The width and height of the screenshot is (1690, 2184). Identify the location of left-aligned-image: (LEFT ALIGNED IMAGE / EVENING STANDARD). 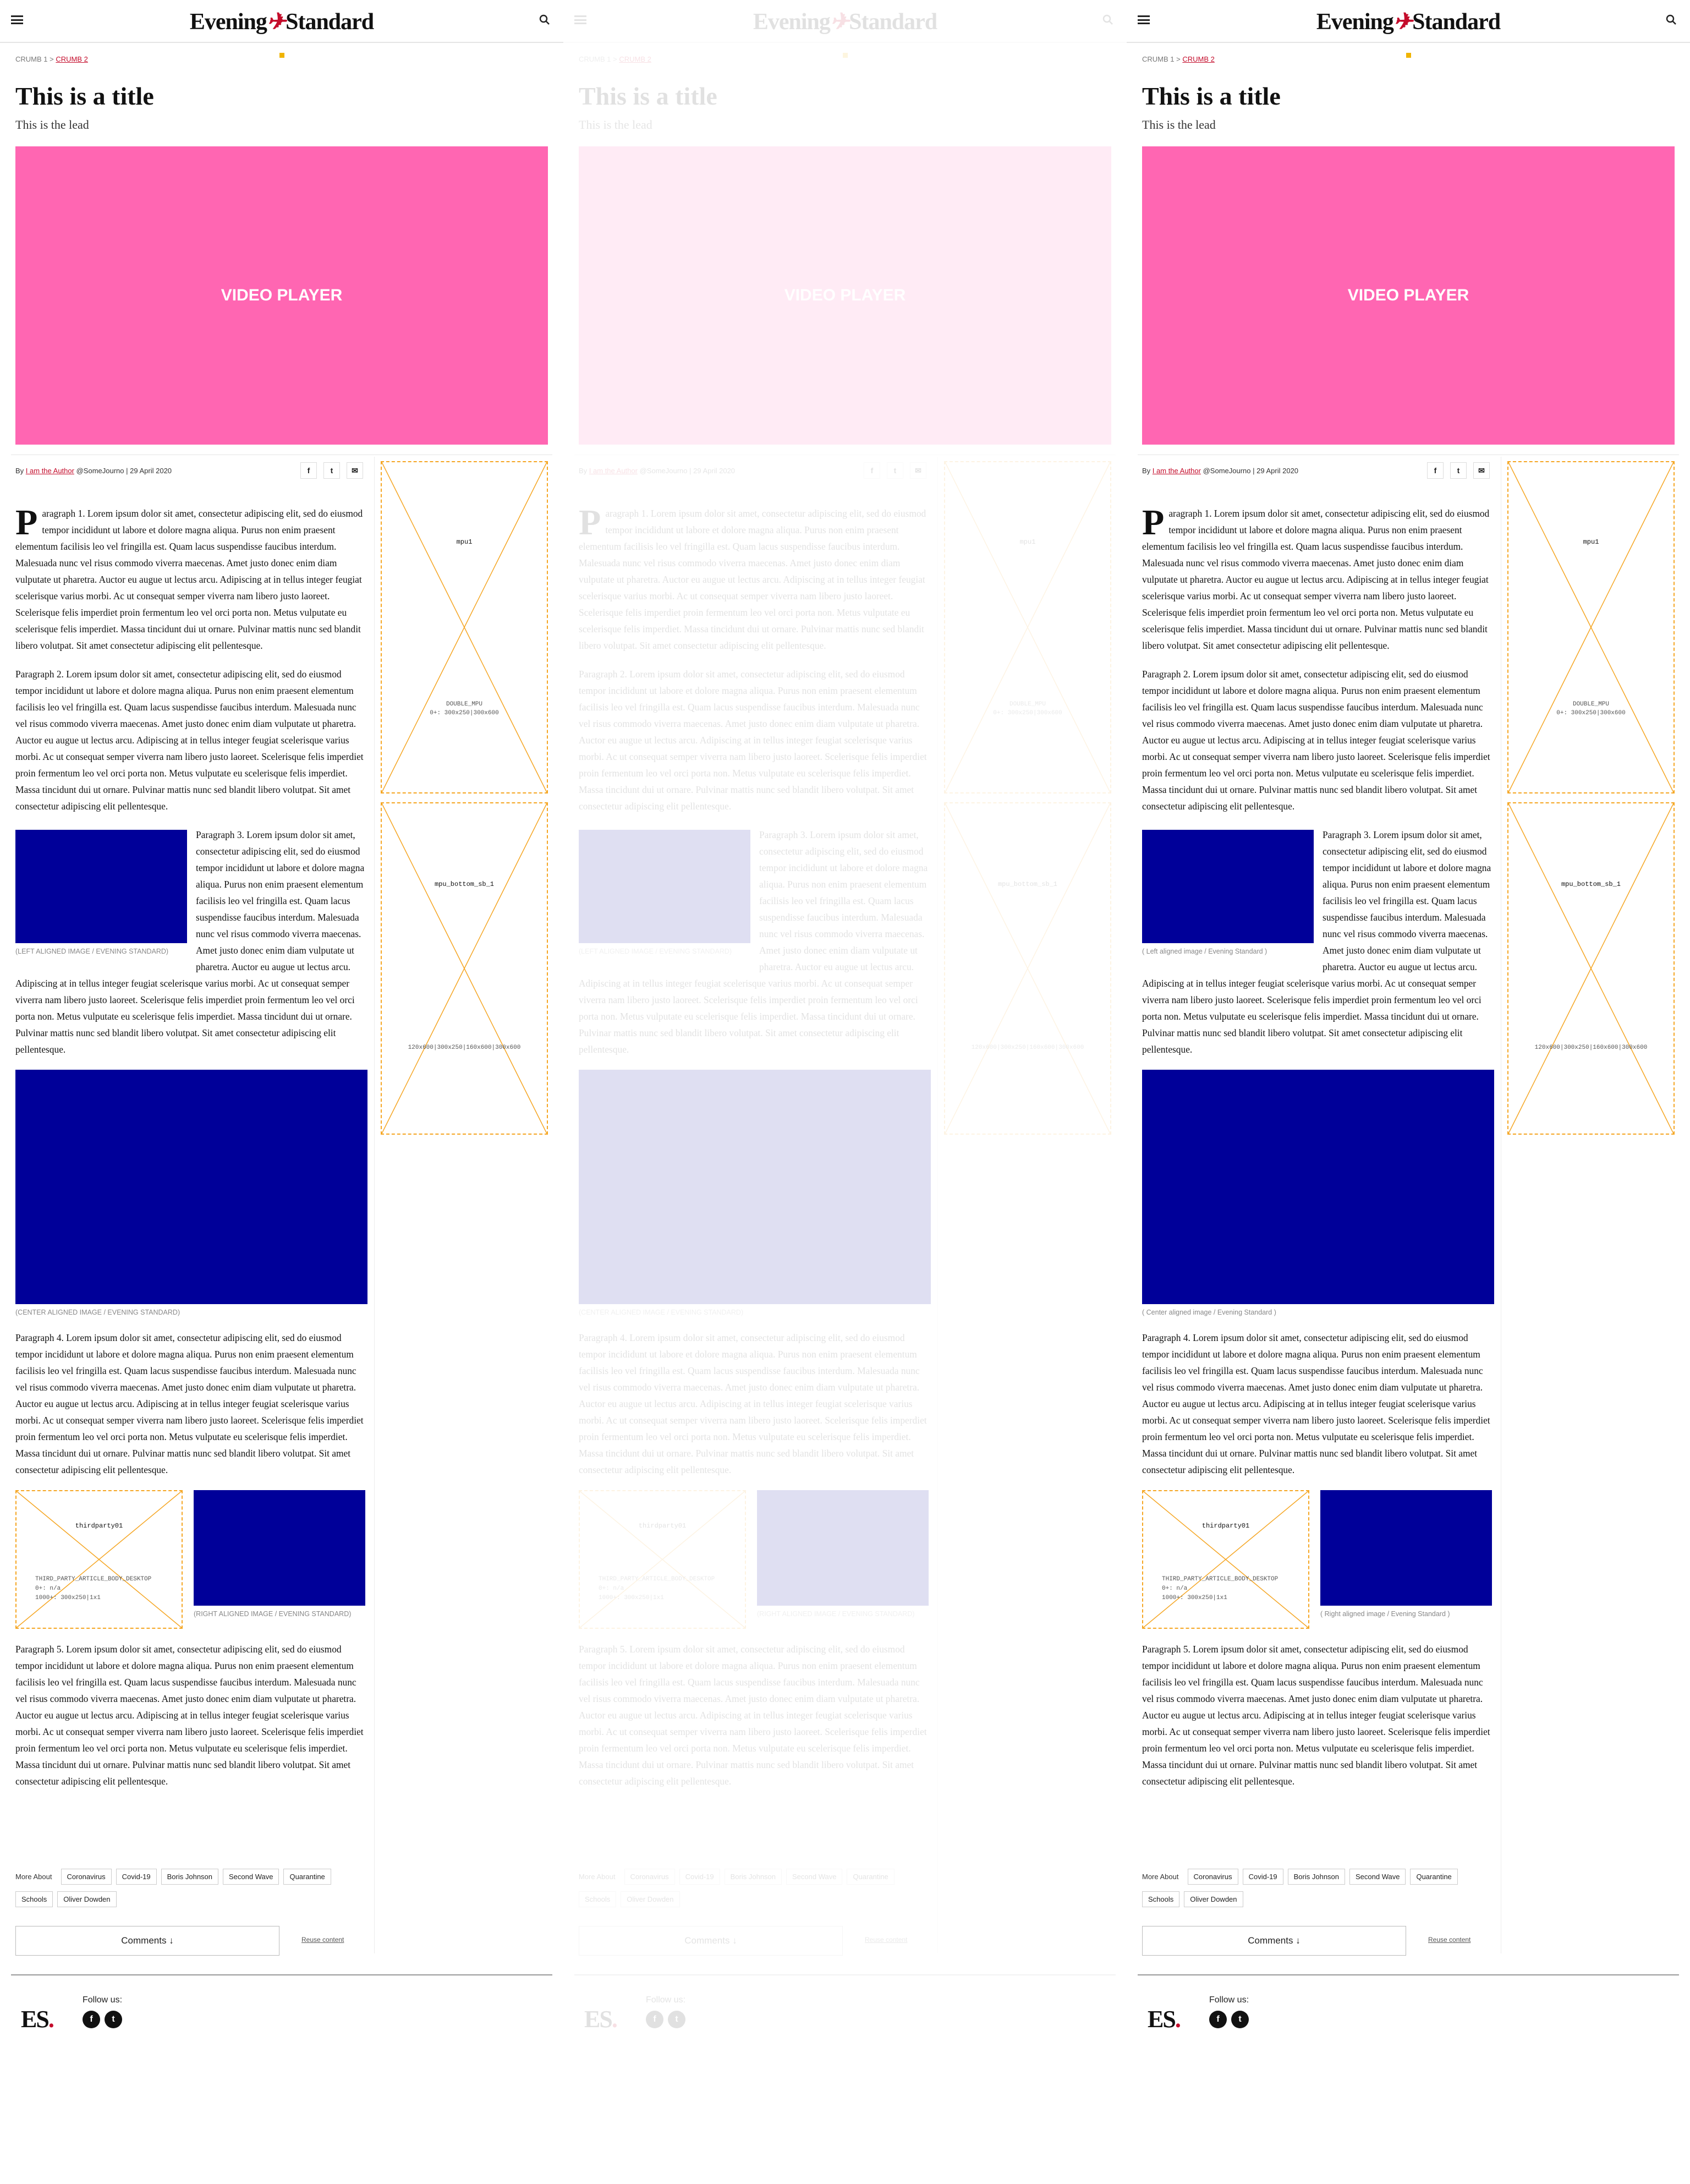
(101, 893).